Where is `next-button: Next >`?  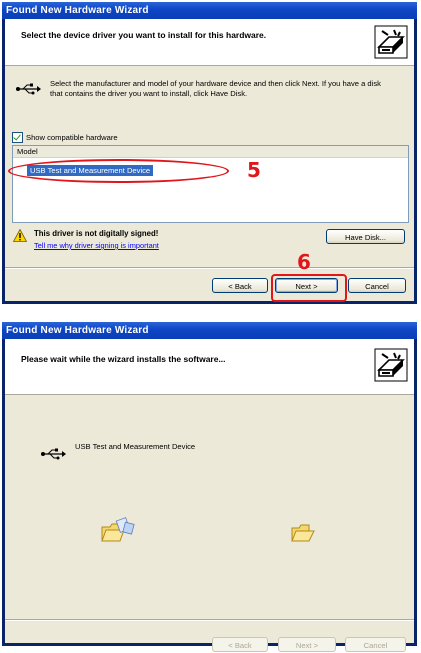 next-button: Next > is located at coordinates (306, 285).